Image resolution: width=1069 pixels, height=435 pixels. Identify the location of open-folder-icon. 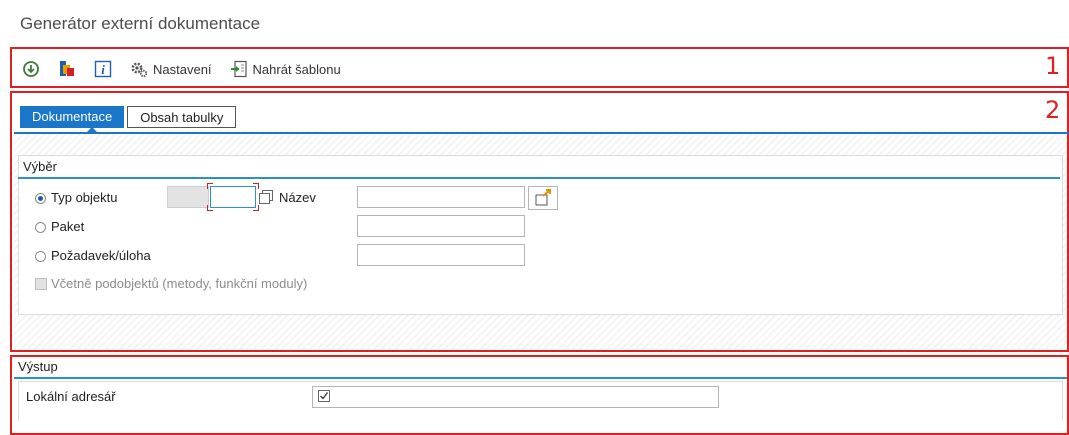
(543, 197).